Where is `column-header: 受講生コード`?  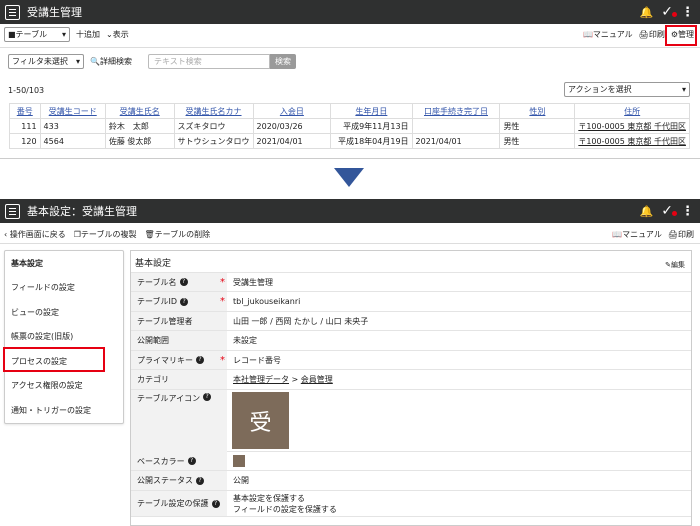
column-header: 受講生コード is located at coordinates (72, 111).